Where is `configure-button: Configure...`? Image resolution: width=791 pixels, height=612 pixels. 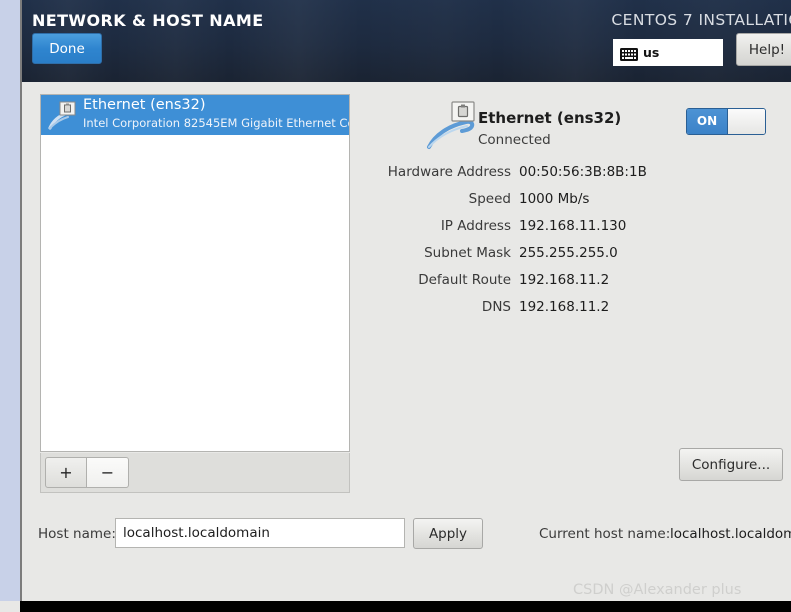
configure-button: Configure... is located at coordinates (731, 464).